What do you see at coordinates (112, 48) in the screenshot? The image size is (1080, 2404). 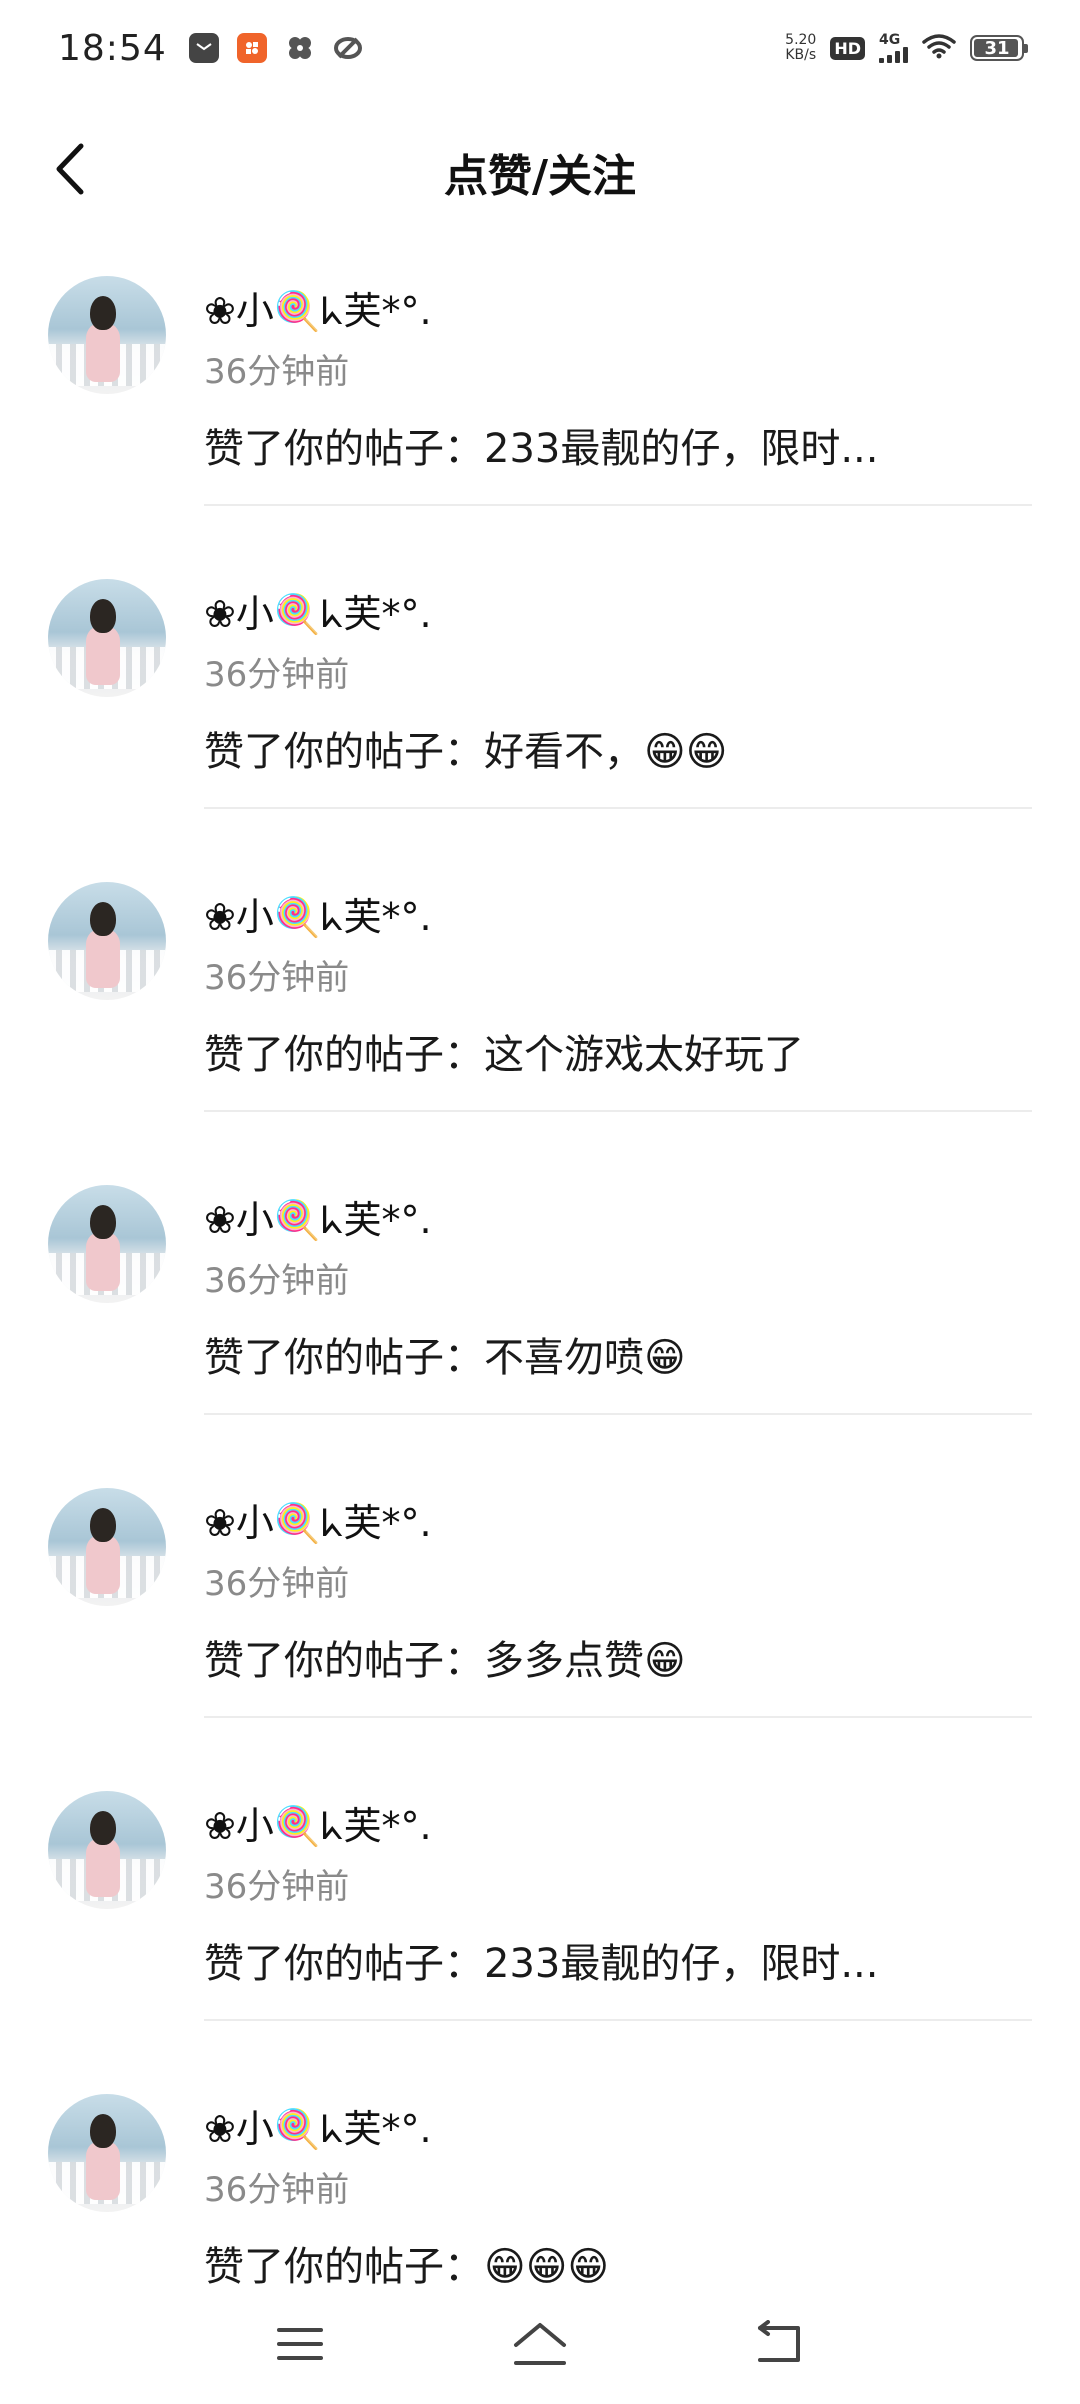 I see `status-time: 18:54` at bounding box center [112, 48].